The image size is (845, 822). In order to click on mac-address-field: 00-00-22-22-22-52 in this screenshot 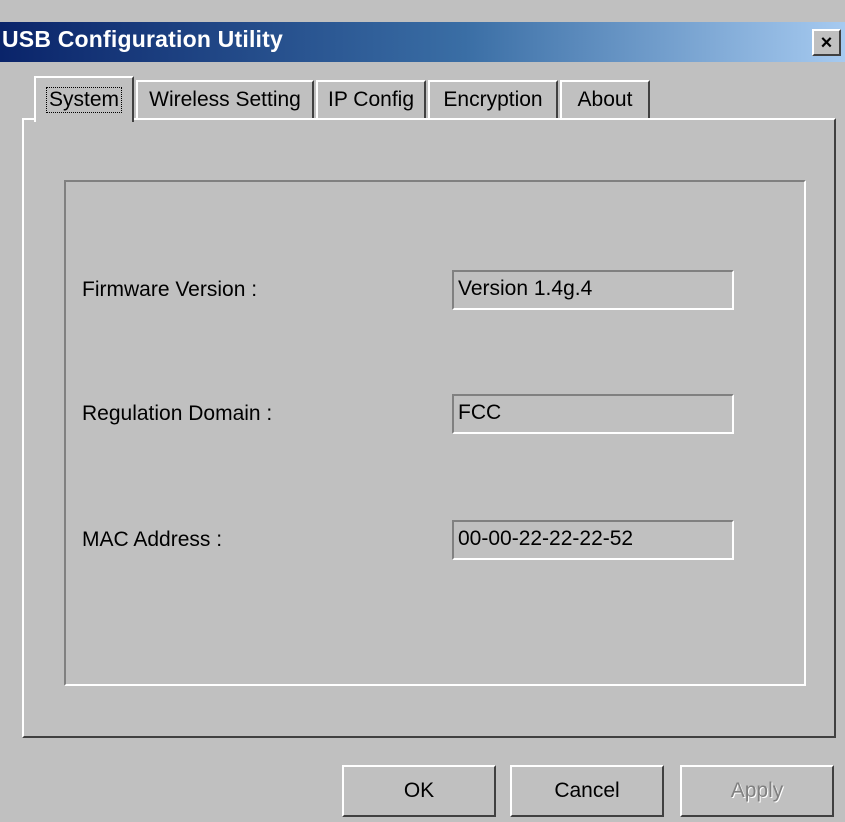, I will do `click(593, 540)`.